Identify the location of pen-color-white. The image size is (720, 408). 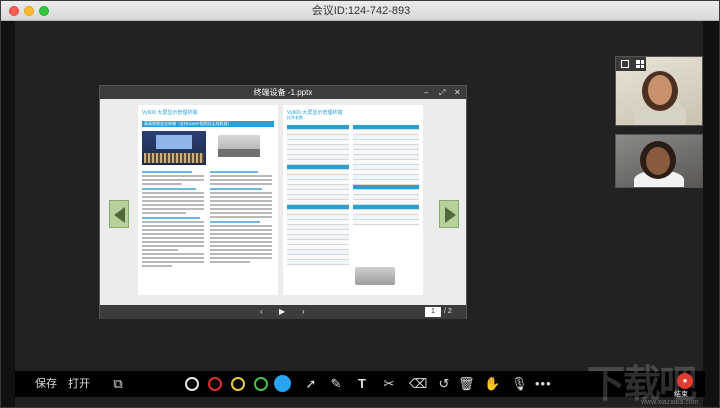
(192, 384).